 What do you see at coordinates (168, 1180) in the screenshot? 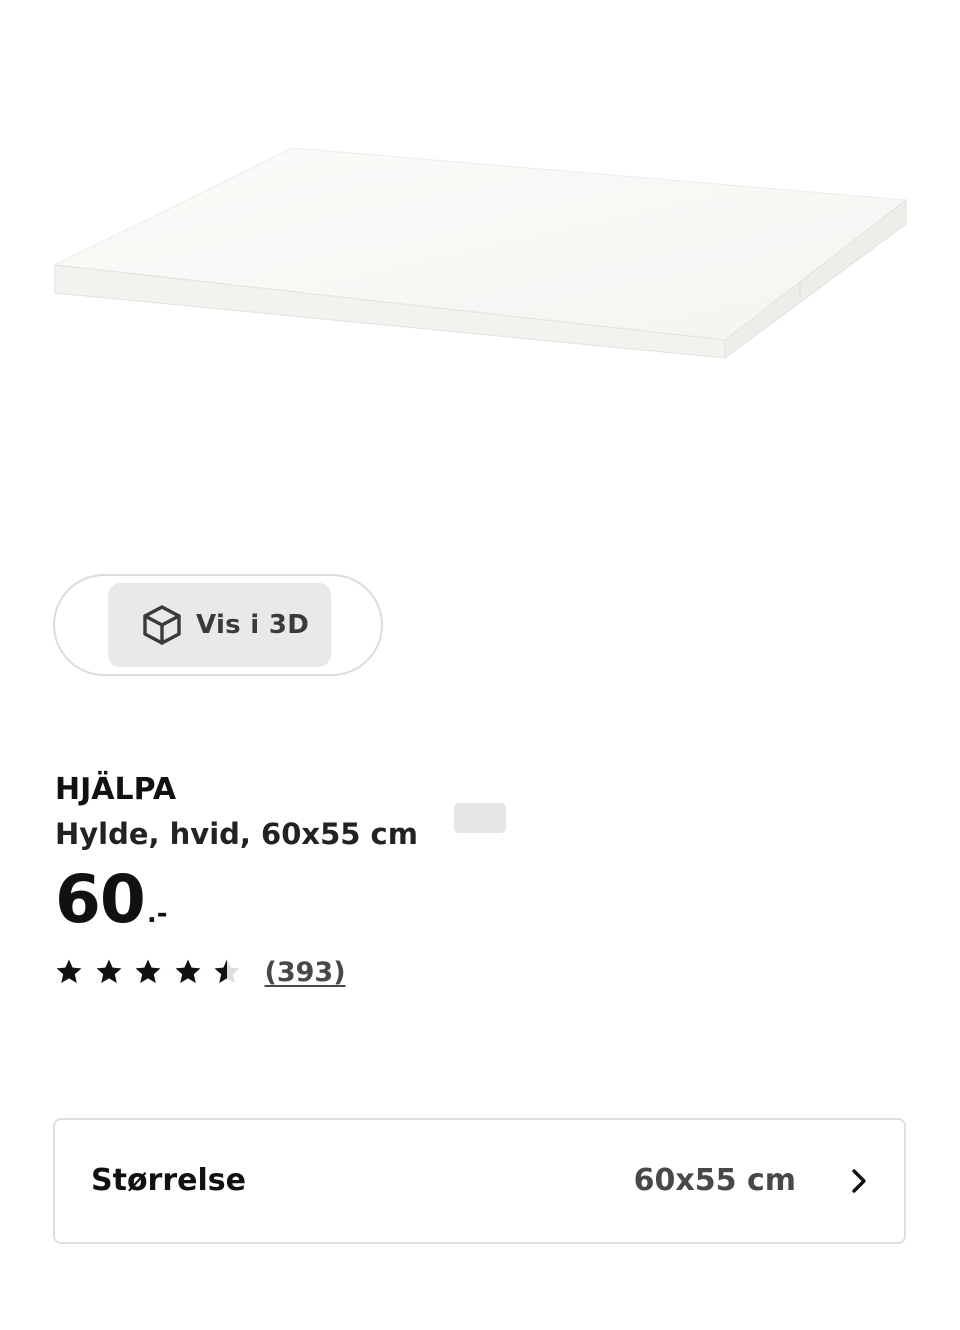
I see `size-label: Størrelse` at bounding box center [168, 1180].